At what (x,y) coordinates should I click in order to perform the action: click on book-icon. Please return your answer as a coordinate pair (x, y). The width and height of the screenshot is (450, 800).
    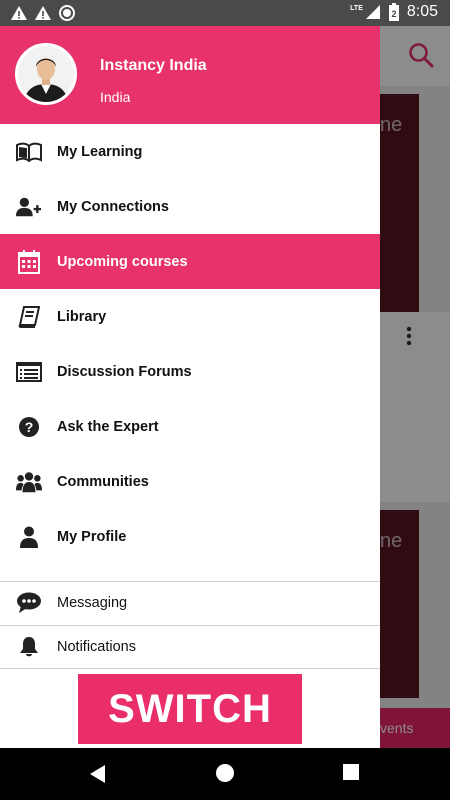
    Looking at the image, I should click on (29, 317).